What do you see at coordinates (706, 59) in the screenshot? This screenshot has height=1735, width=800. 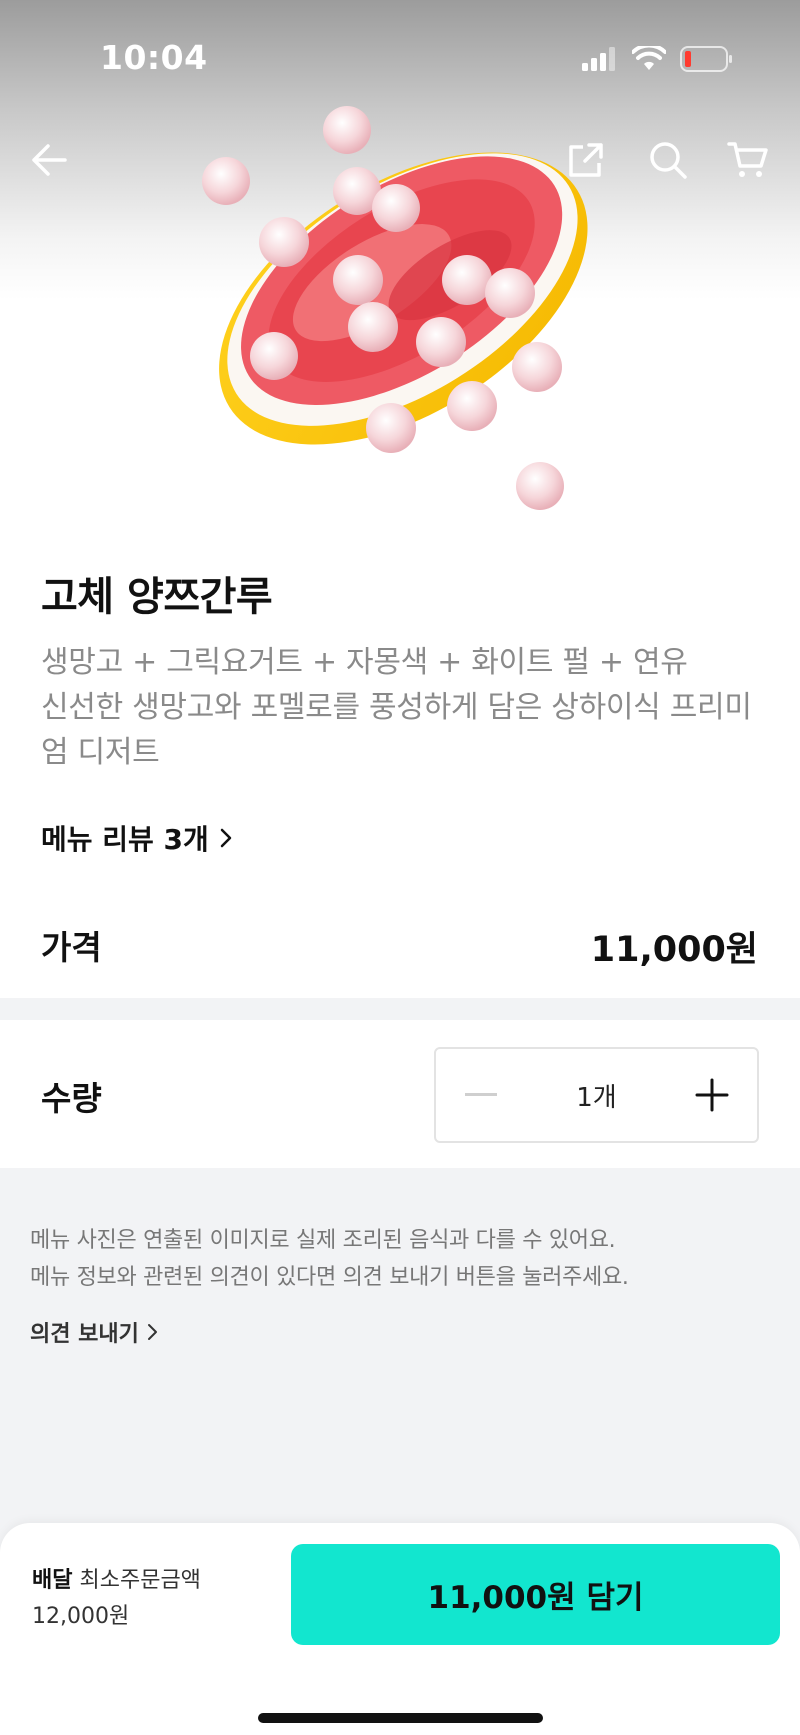 I see `battery-low-icon` at bounding box center [706, 59].